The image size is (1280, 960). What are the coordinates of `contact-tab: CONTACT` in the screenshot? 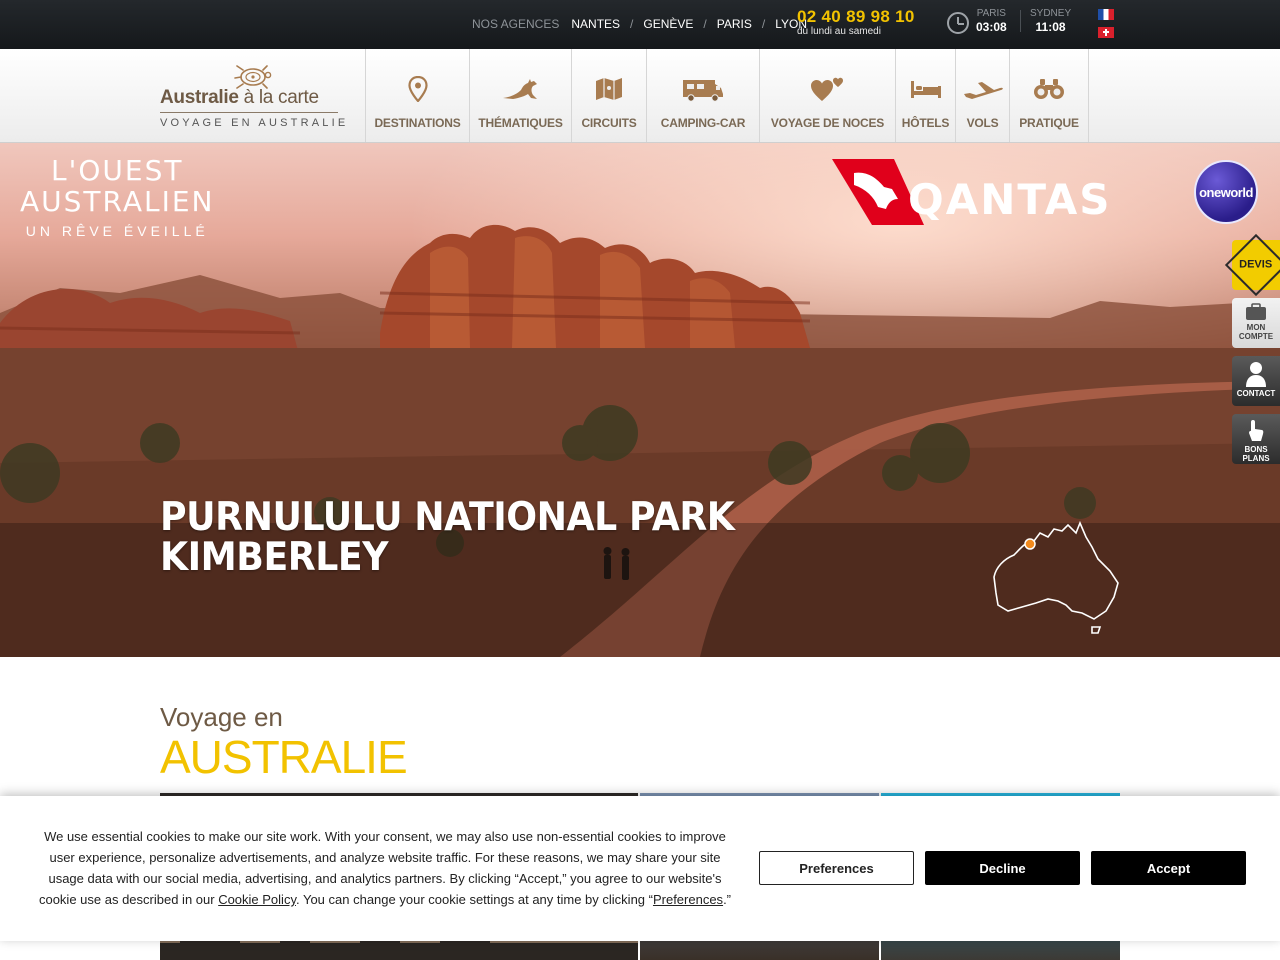 It's located at (1256, 381).